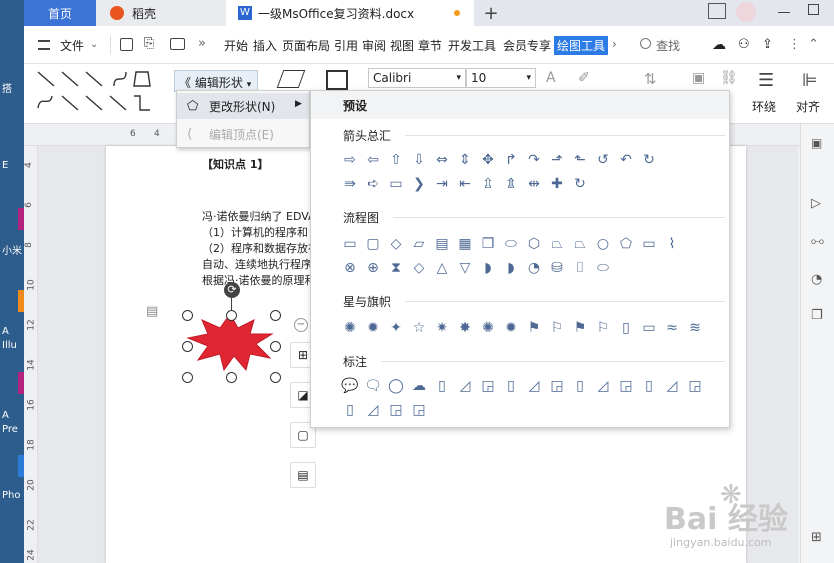 Image resolution: width=834 pixels, height=563 pixels. What do you see at coordinates (291, 79) in the screenshot?
I see `fill-icon` at bounding box center [291, 79].